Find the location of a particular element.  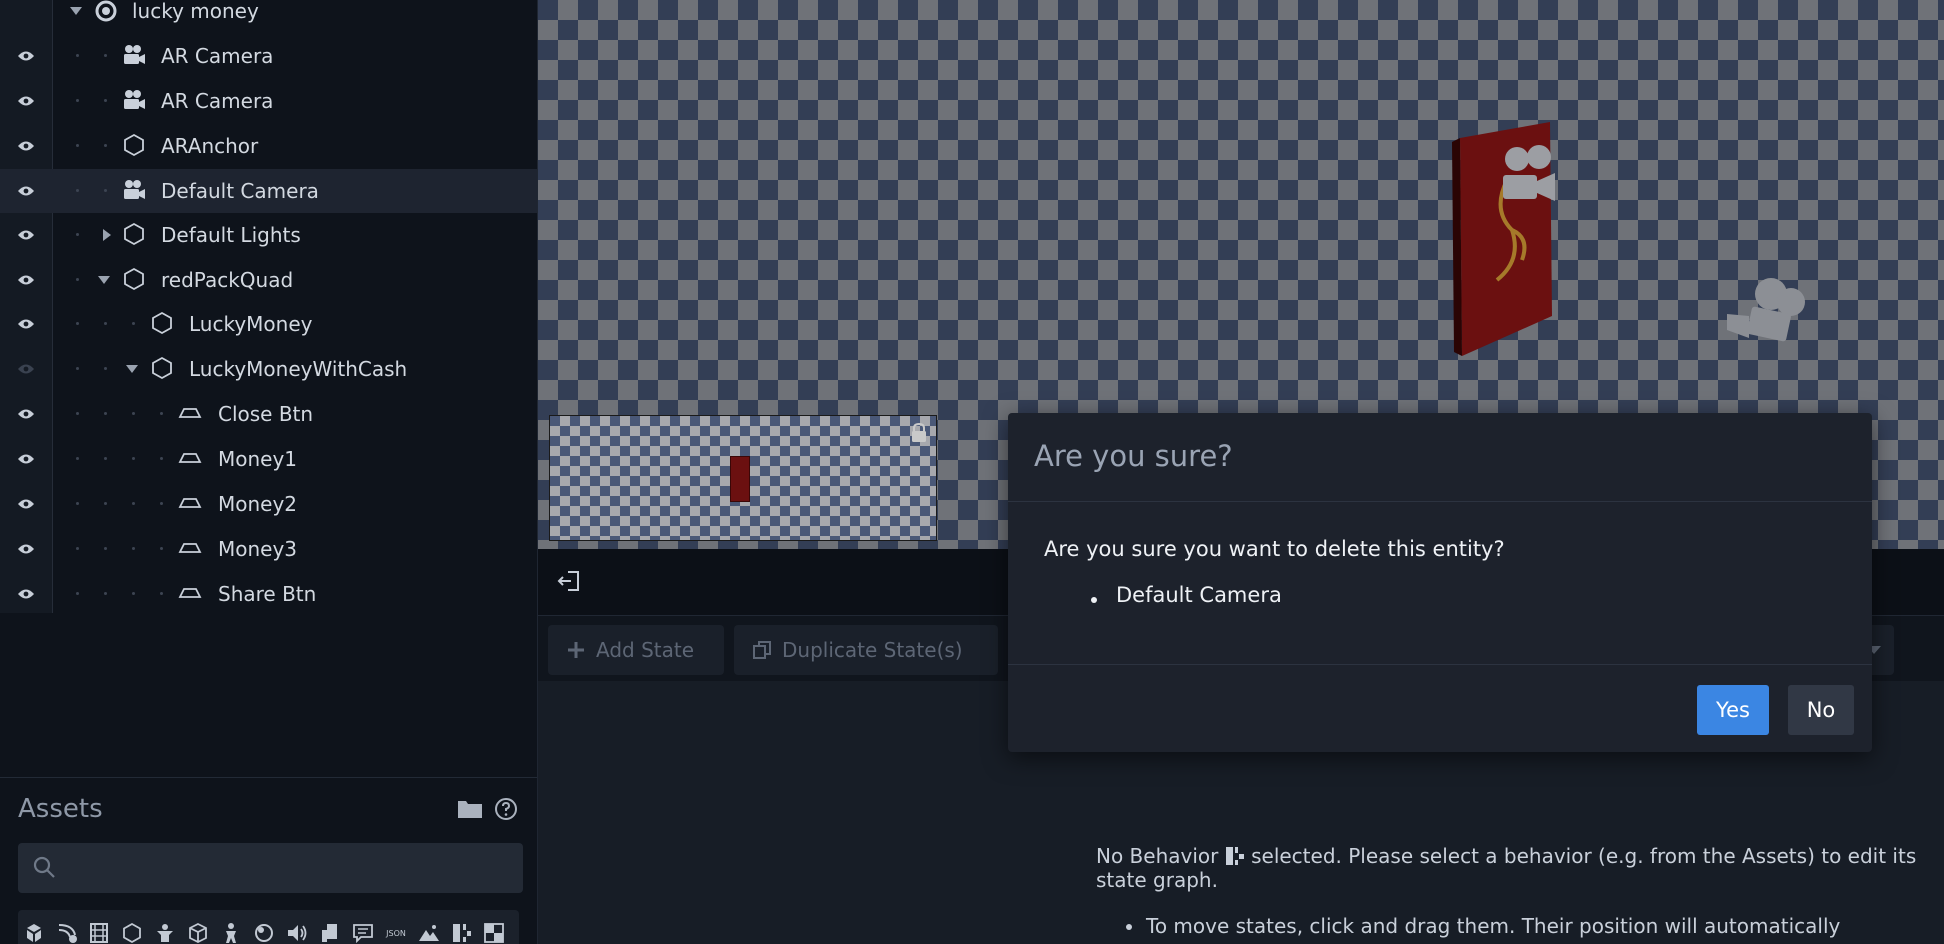

tree-row-label: LuckyMoneyWithCash is located at coordinates (298, 369).